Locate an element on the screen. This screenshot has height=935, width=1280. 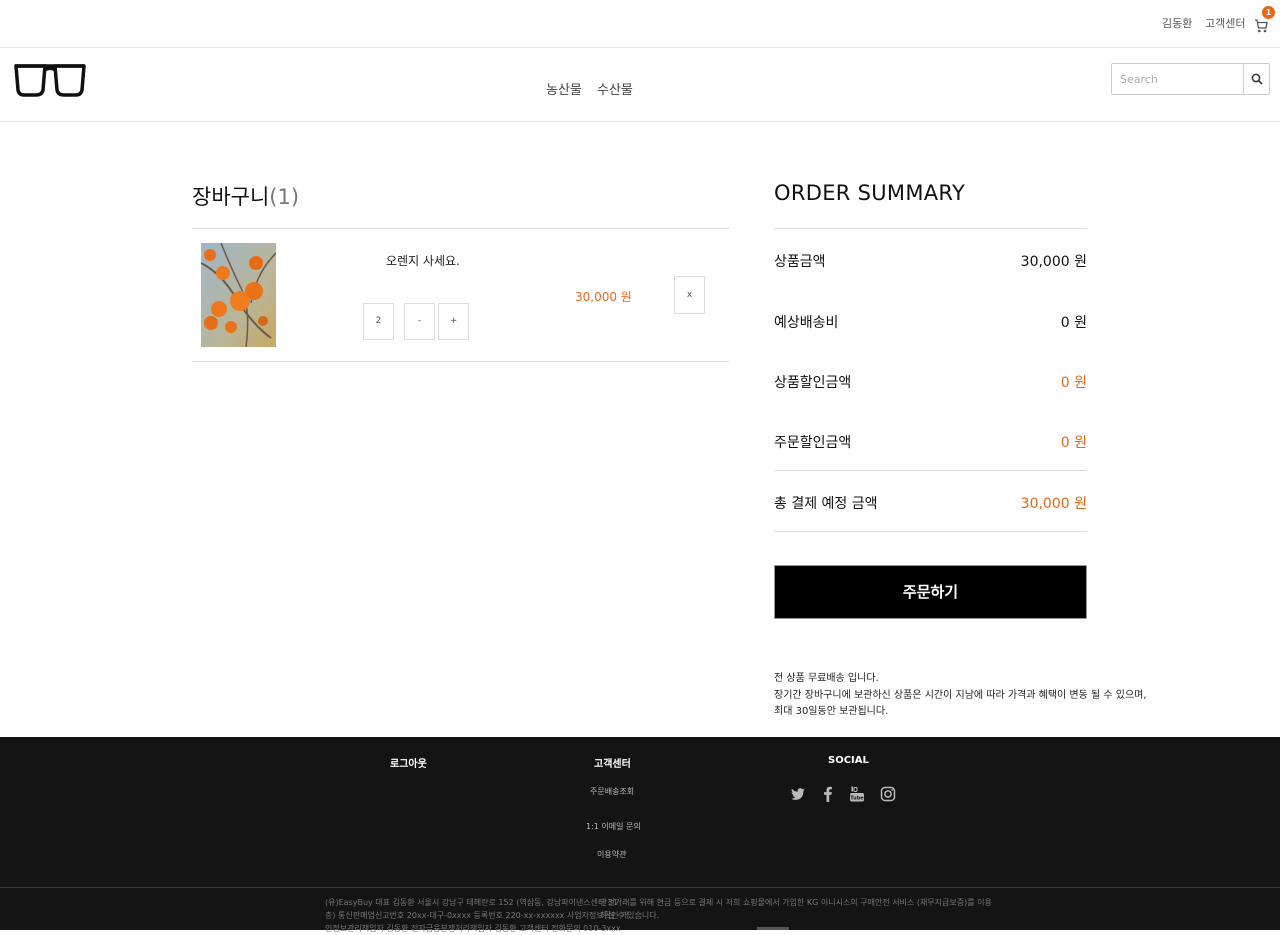
subtotal-value: 30,000 원 is located at coordinates (1053, 262).